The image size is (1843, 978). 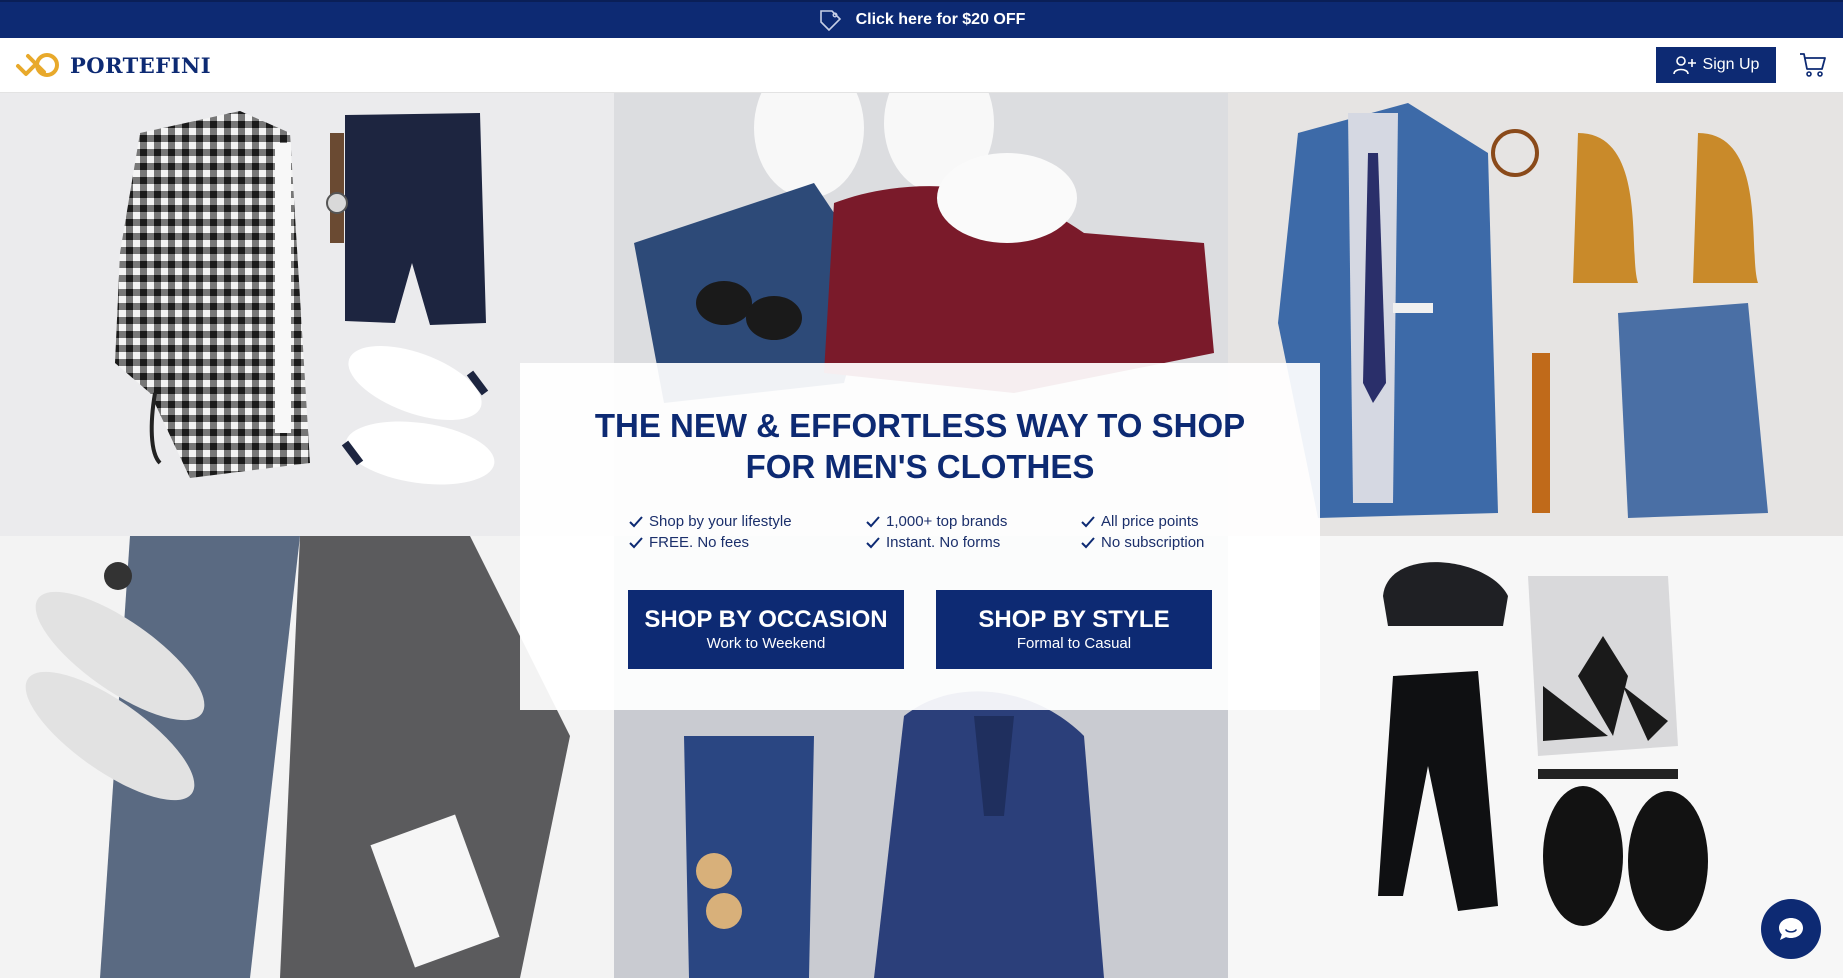 What do you see at coordinates (699, 542) in the screenshot?
I see `feature-label: FREE. No fees` at bounding box center [699, 542].